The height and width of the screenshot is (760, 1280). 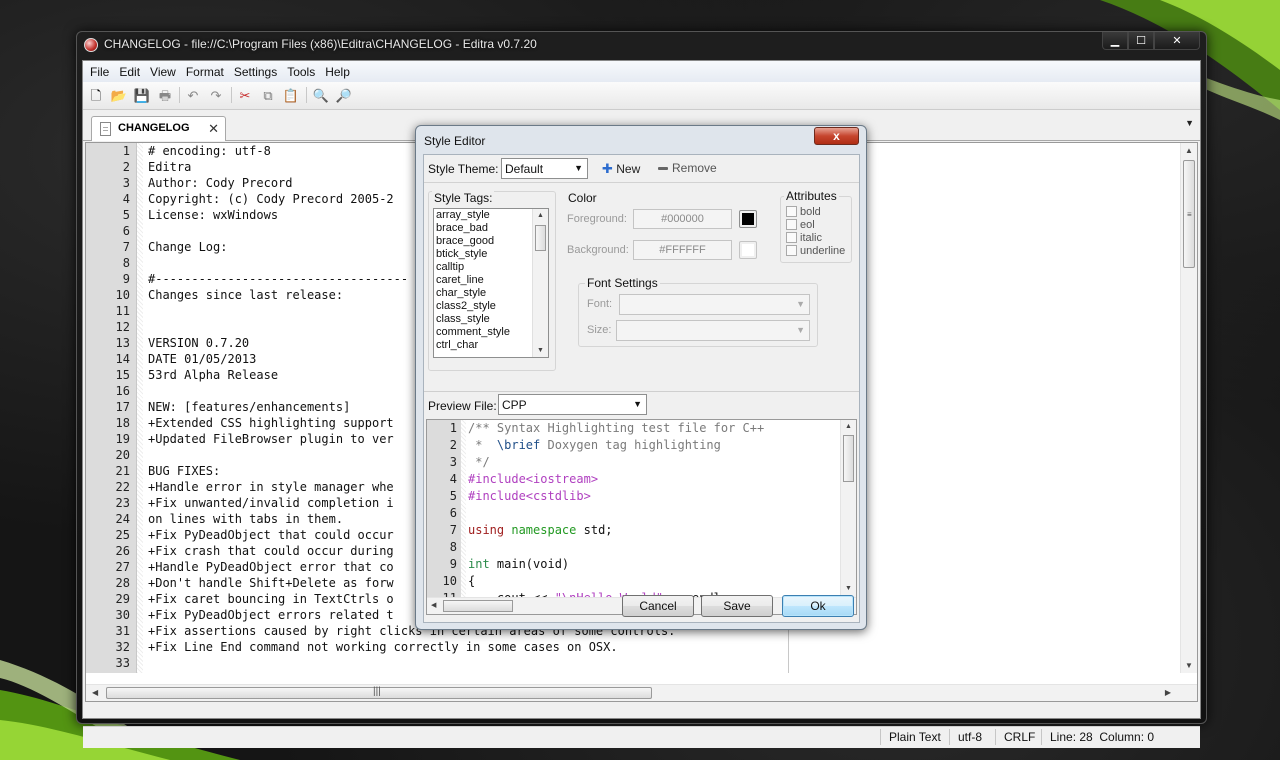 I want to click on preview-vertical-scroll-thumb, so click(x=848, y=458).